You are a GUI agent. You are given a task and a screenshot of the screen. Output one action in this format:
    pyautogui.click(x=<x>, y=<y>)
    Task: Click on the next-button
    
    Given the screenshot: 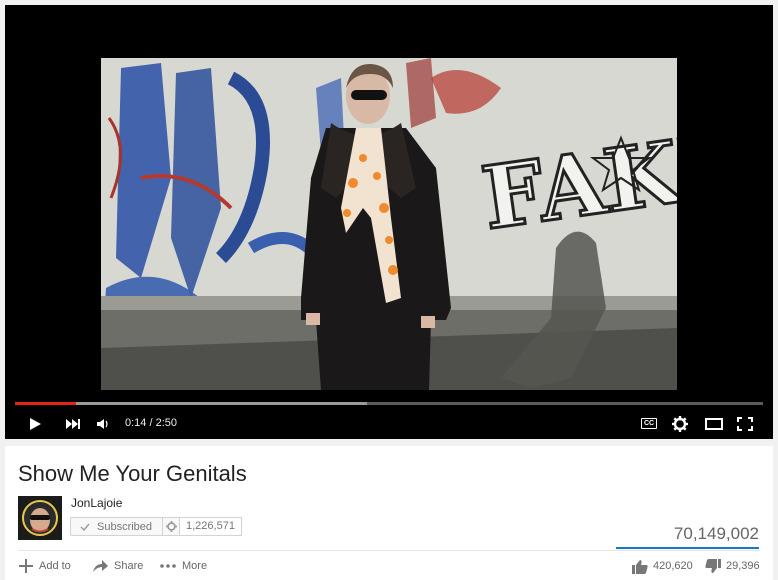 What is the action you would take?
    pyautogui.click(x=73, y=423)
    